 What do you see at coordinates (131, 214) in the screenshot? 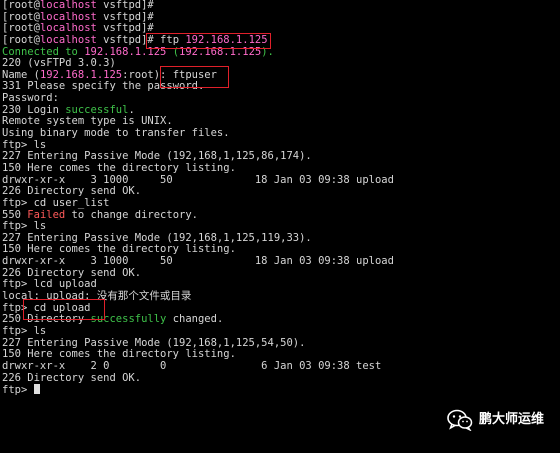
I see `terminal-text: to change directory.` at bounding box center [131, 214].